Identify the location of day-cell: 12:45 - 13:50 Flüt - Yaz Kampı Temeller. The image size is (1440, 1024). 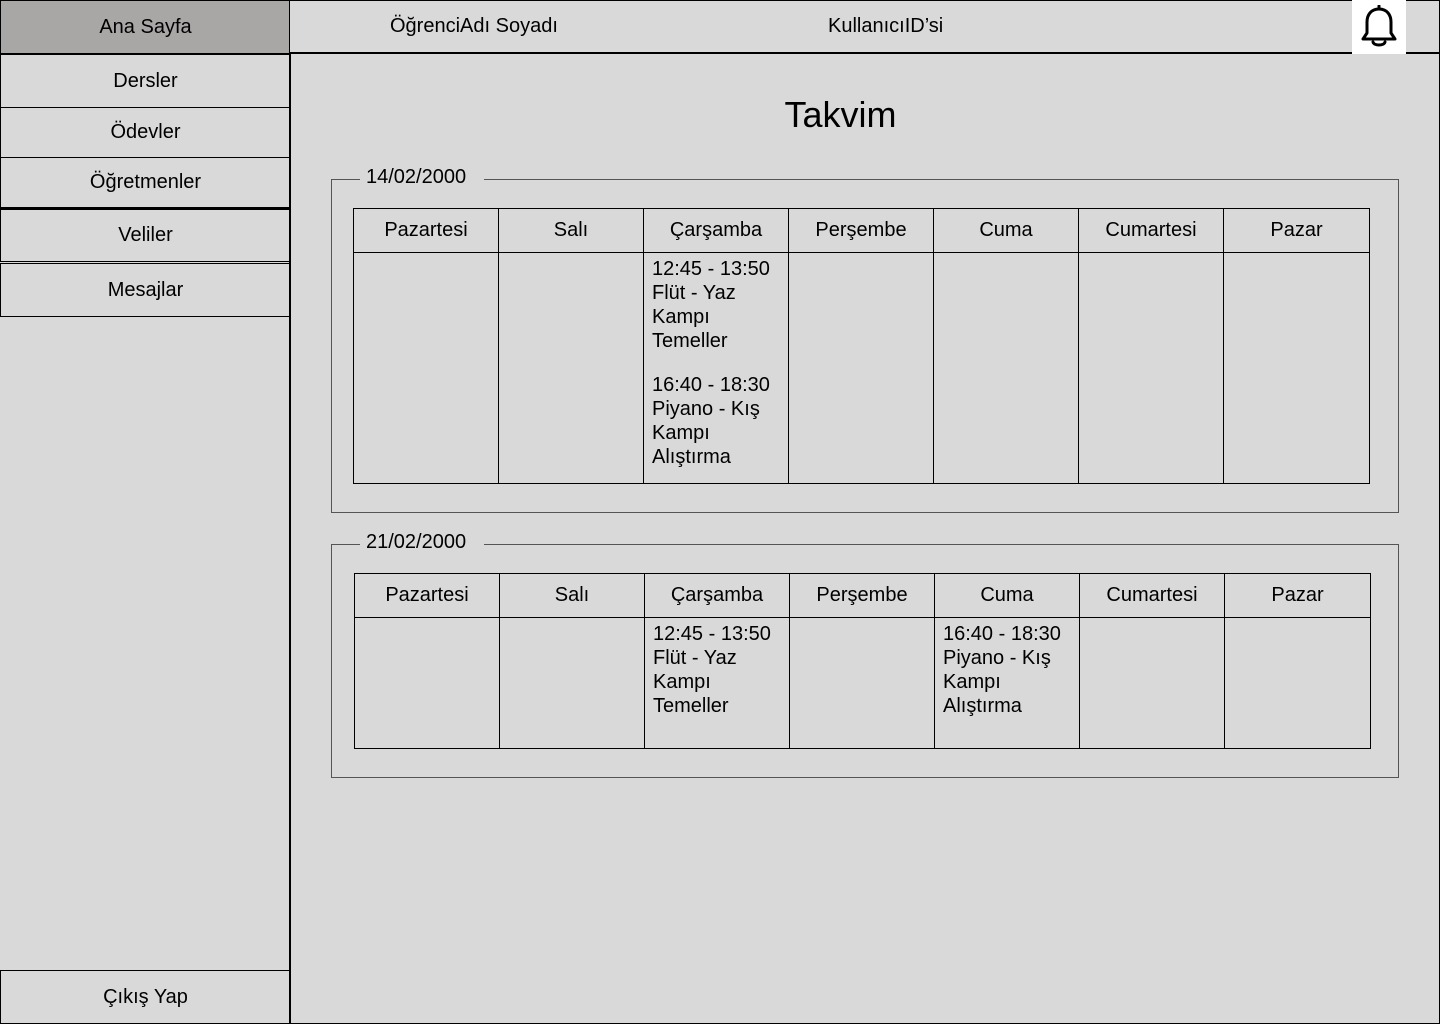
(717, 683).